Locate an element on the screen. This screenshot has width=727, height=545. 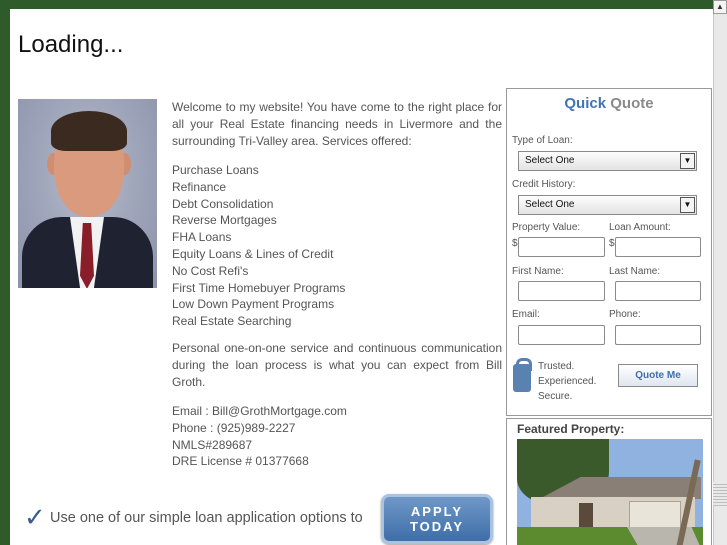
loan-amount-input is located at coordinates (658, 247).